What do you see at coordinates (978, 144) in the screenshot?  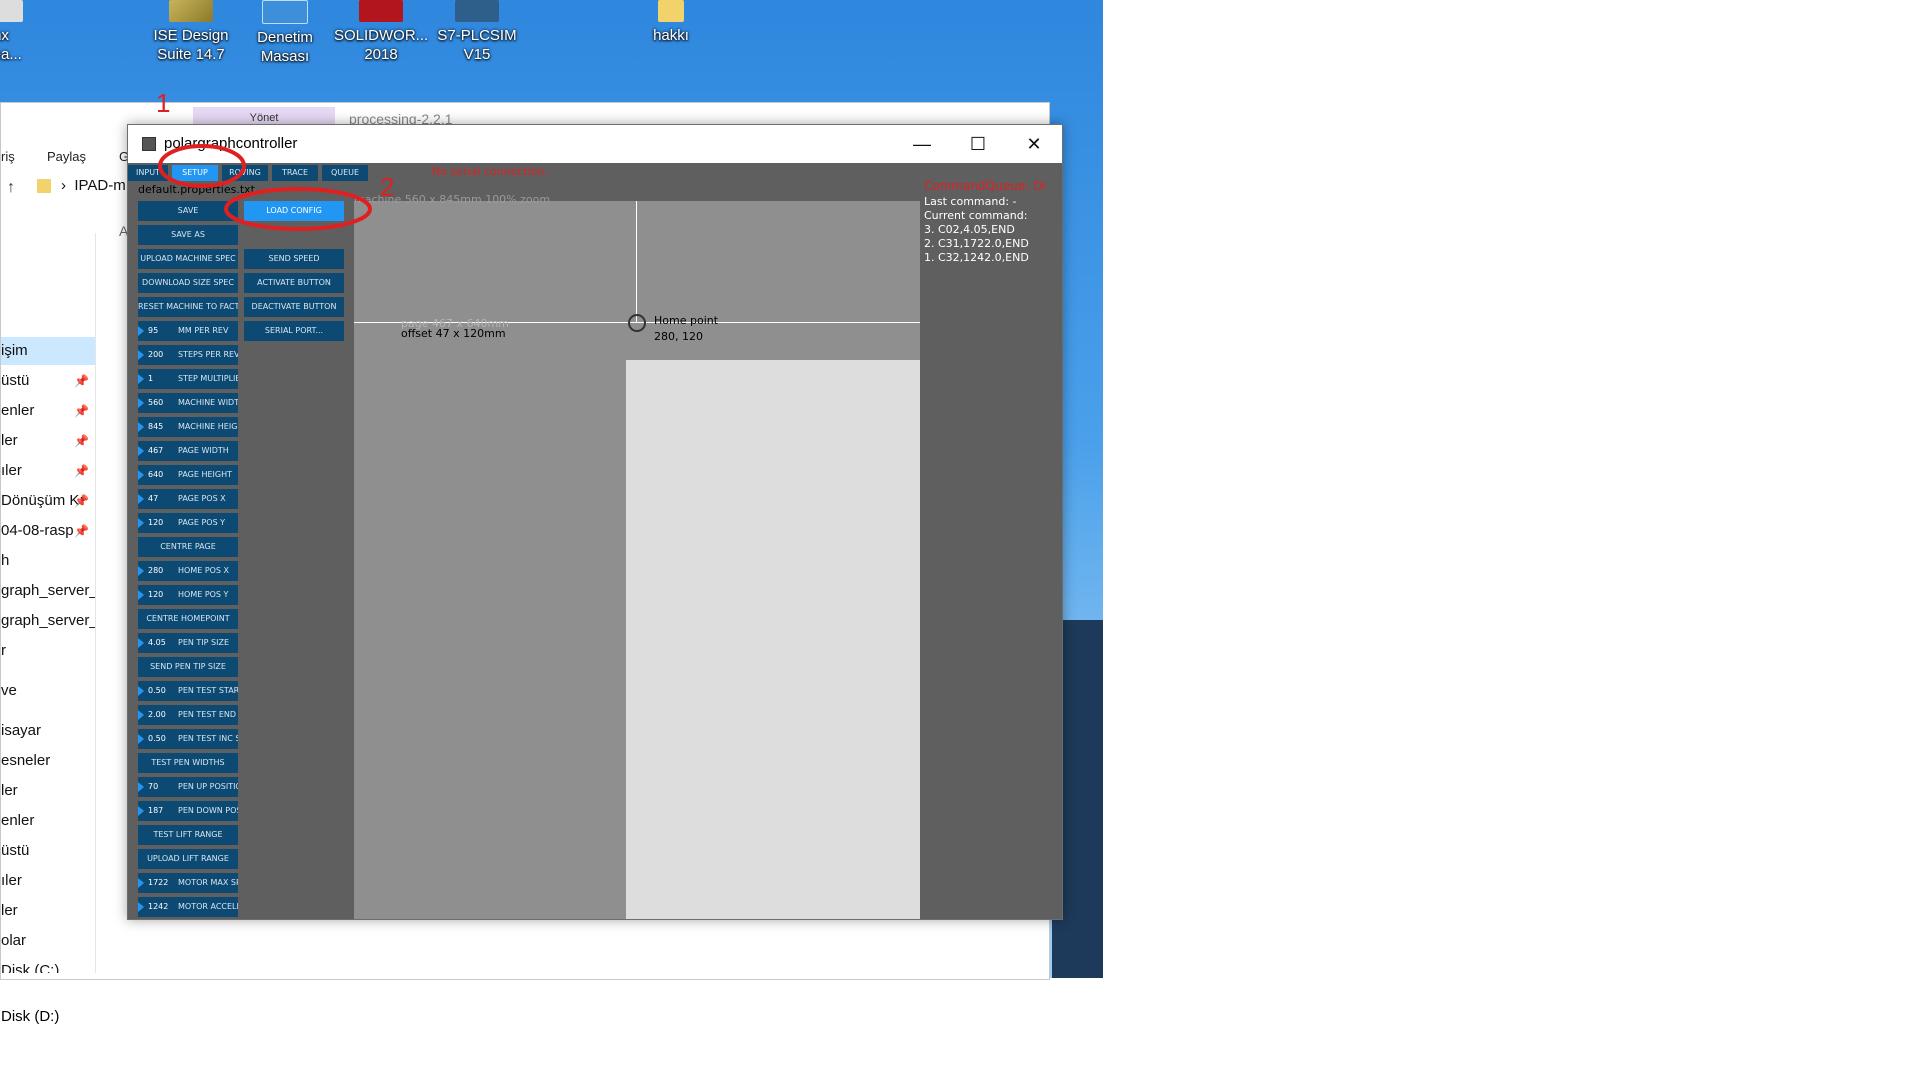 I see `maximize-button: ☐` at bounding box center [978, 144].